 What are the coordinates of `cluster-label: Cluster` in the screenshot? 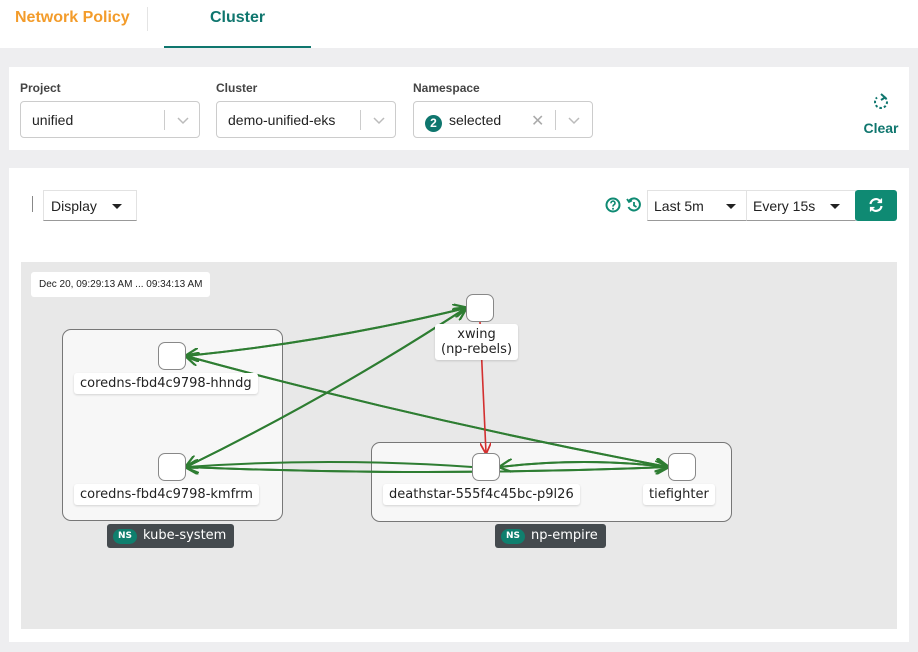 It's located at (237, 88).